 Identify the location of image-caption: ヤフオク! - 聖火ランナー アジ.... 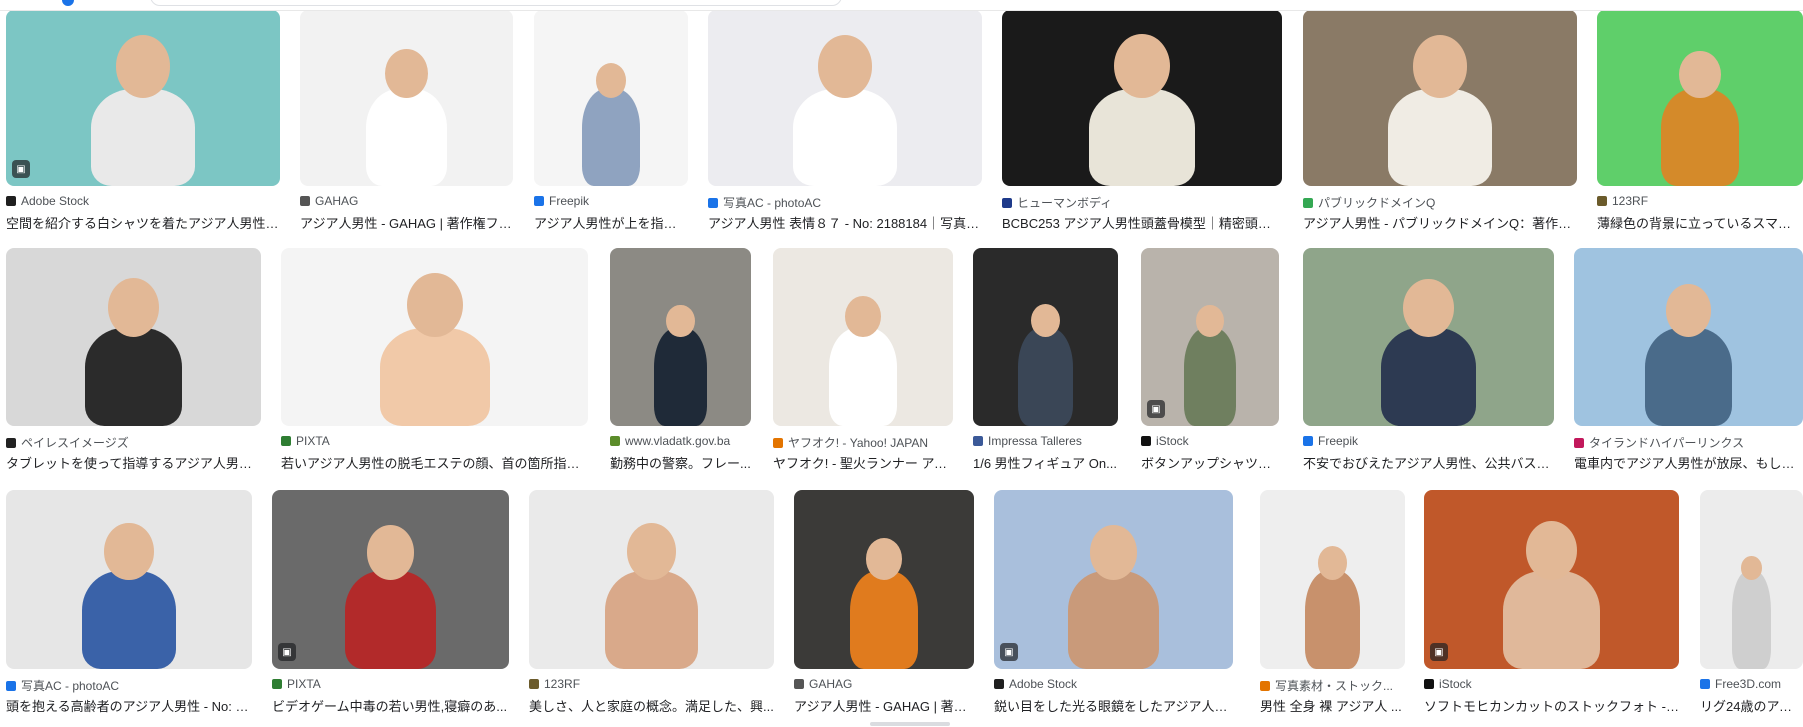
(863, 462).